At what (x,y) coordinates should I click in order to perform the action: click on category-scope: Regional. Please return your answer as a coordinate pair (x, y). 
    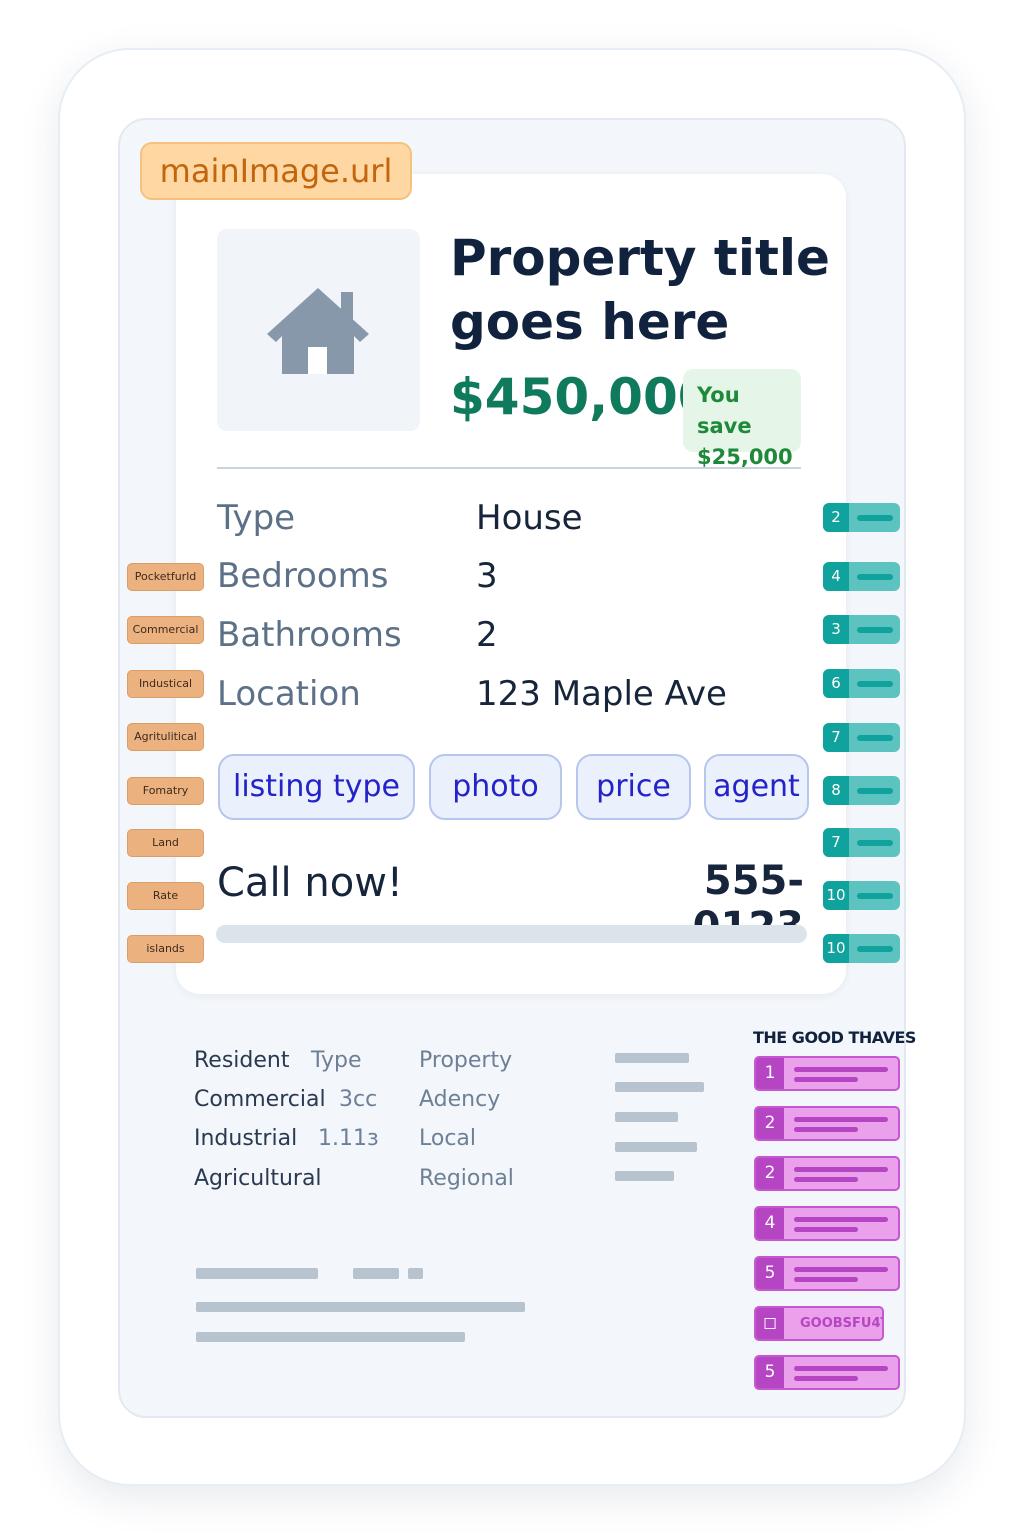
    Looking at the image, I should click on (466, 1178).